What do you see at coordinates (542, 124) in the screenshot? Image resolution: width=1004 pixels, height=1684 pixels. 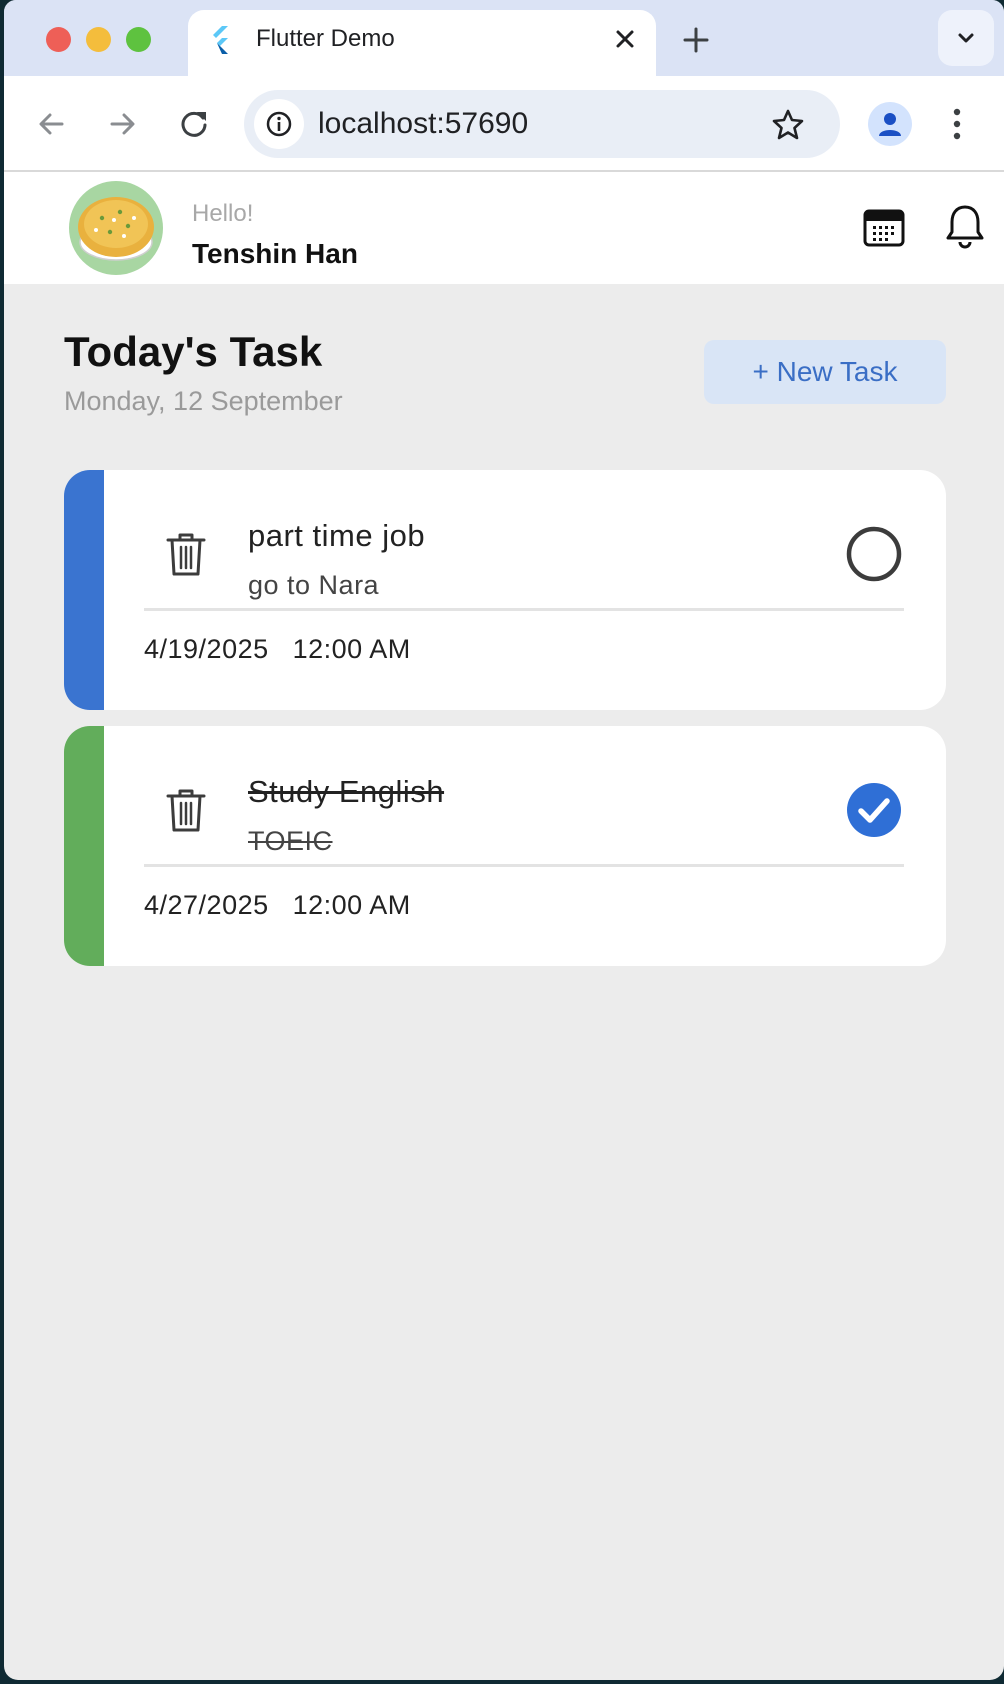 I see `address-bar: localhost:57690` at bounding box center [542, 124].